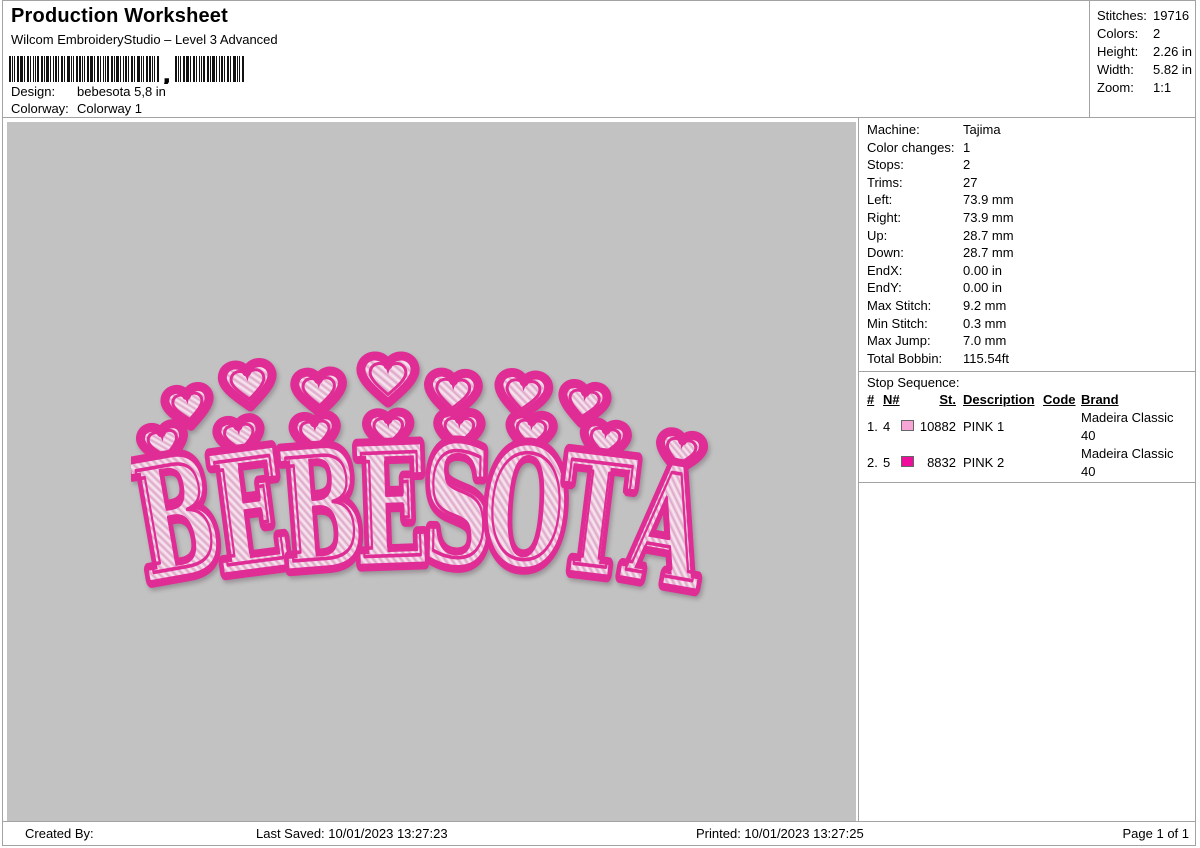 The width and height of the screenshot is (1200, 848). I want to click on col-stitches: St., so click(947, 400).